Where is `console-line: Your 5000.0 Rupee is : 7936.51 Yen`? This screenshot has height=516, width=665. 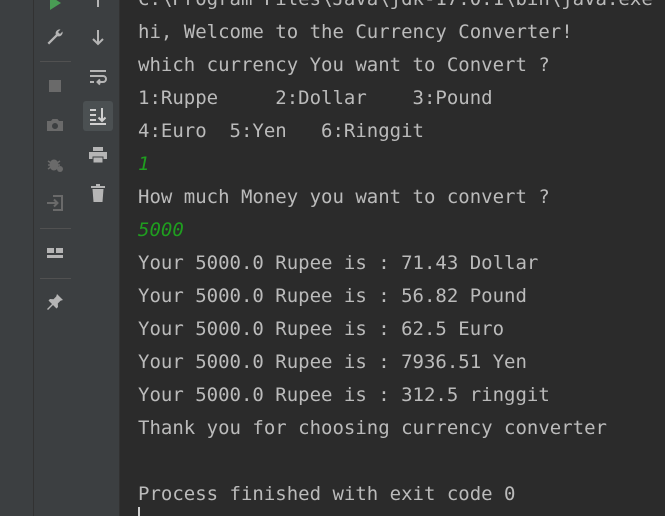
console-line: Your 5000.0 Rupee is : 7936.51 Yen is located at coordinates (332, 362).